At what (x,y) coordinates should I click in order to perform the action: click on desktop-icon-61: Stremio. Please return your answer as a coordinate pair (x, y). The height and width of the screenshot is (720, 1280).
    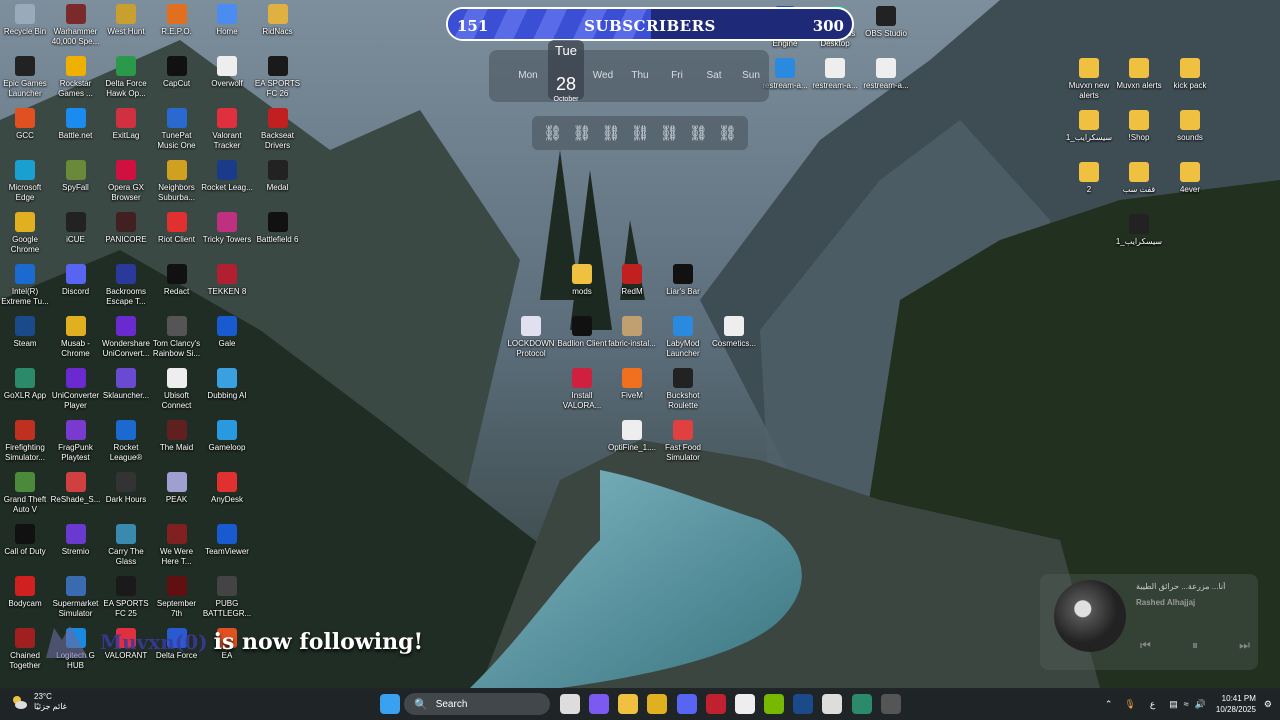
    Looking at the image, I should click on (76, 540).